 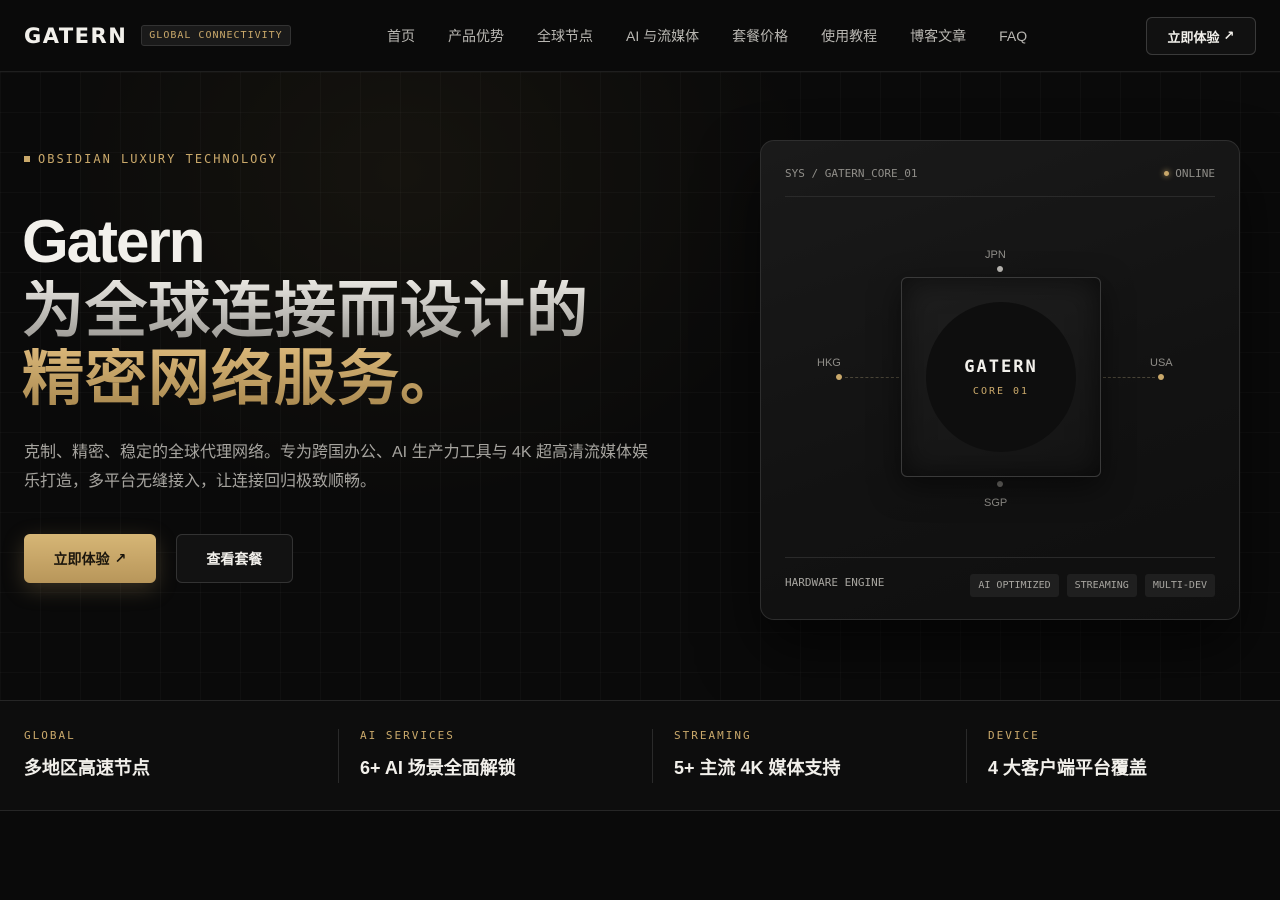 What do you see at coordinates (1001, 367) in the screenshot?
I see `chip-title: GATERN` at bounding box center [1001, 367].